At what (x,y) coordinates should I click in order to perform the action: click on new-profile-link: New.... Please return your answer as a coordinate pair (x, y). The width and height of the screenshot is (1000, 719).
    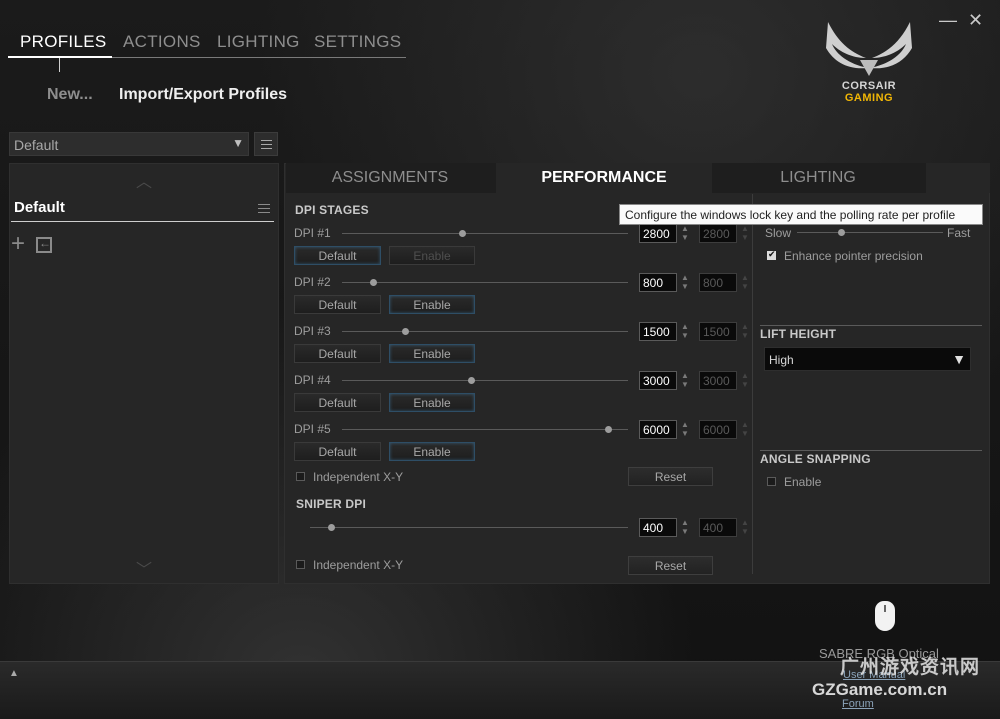
    Looking at the image, I should click on (70, 95).